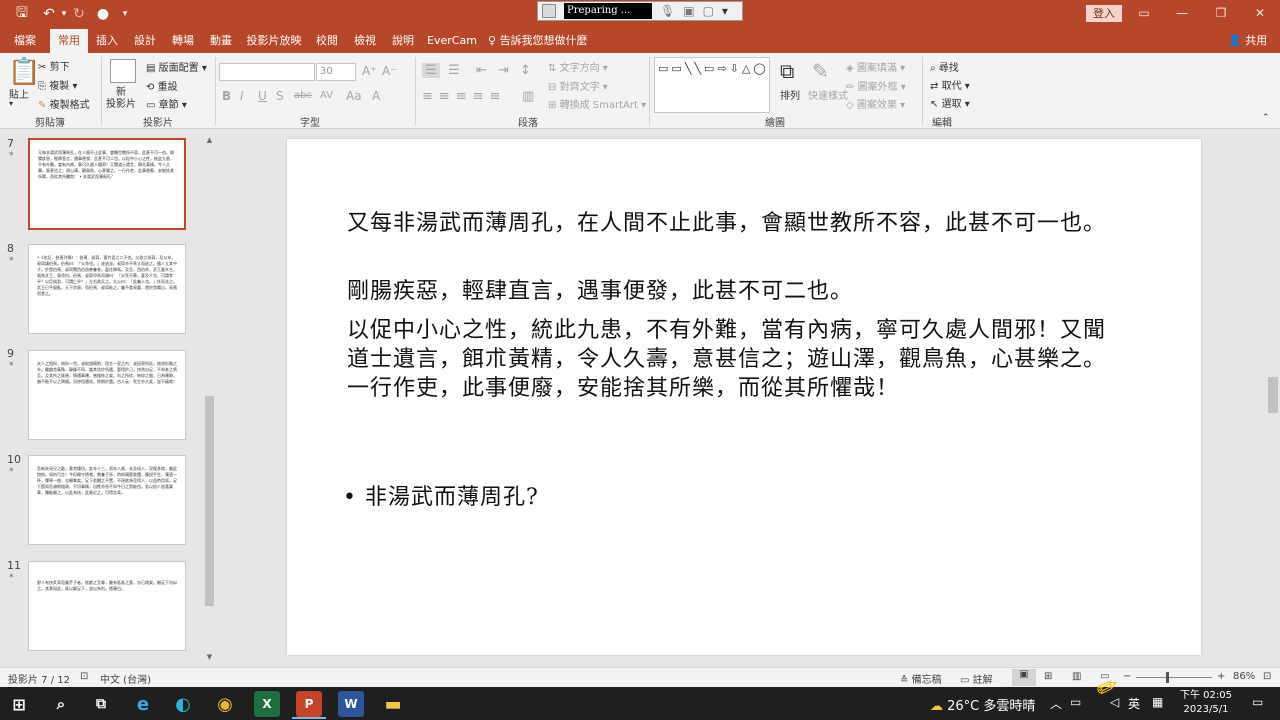 The width and height of the screenshot is (1280, 720). Describe the element at coordinates (1257, 702) in the screenshot. I see `notifications-icon: ▭` at that location.